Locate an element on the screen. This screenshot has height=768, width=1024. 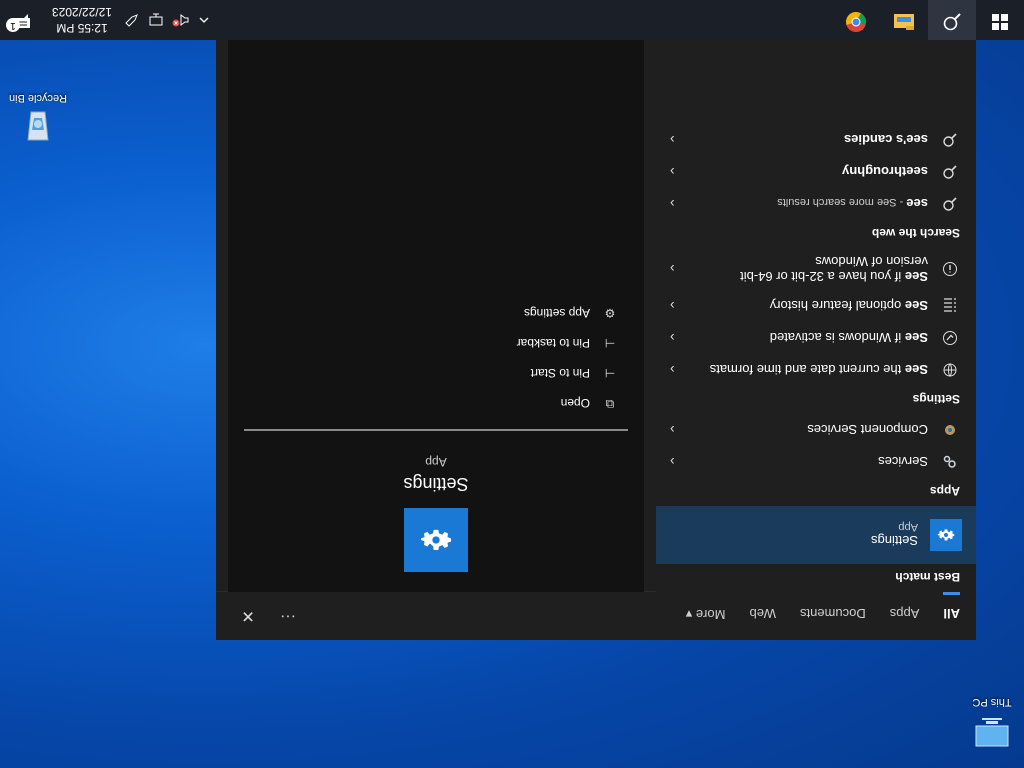
result-label: Component Services is located at coordinates (867, 430).